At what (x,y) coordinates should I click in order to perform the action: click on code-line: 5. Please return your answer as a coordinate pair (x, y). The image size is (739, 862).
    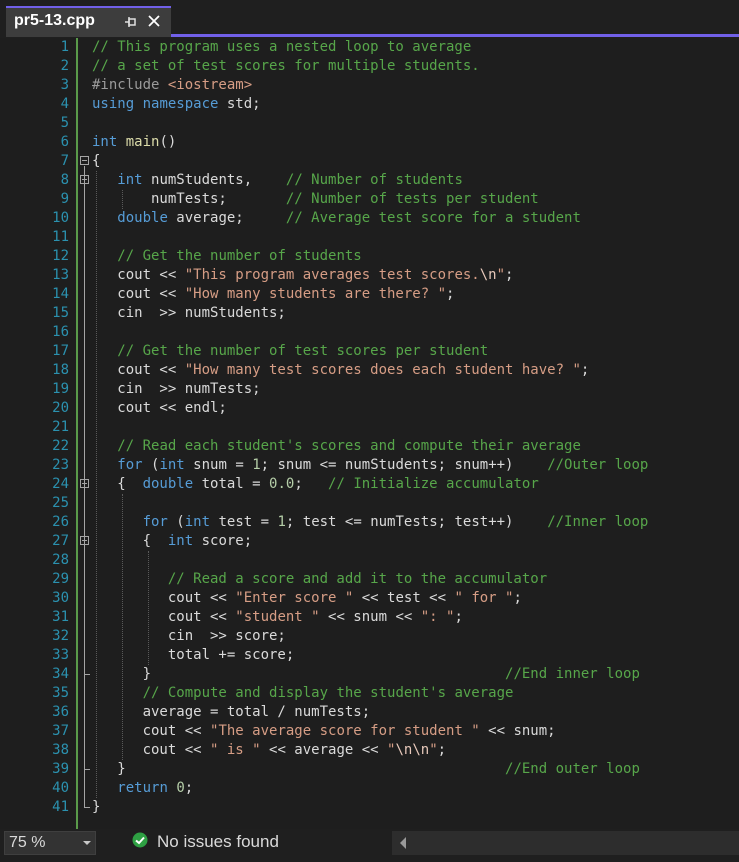
    Looking at the image, I should click on (369, 123).